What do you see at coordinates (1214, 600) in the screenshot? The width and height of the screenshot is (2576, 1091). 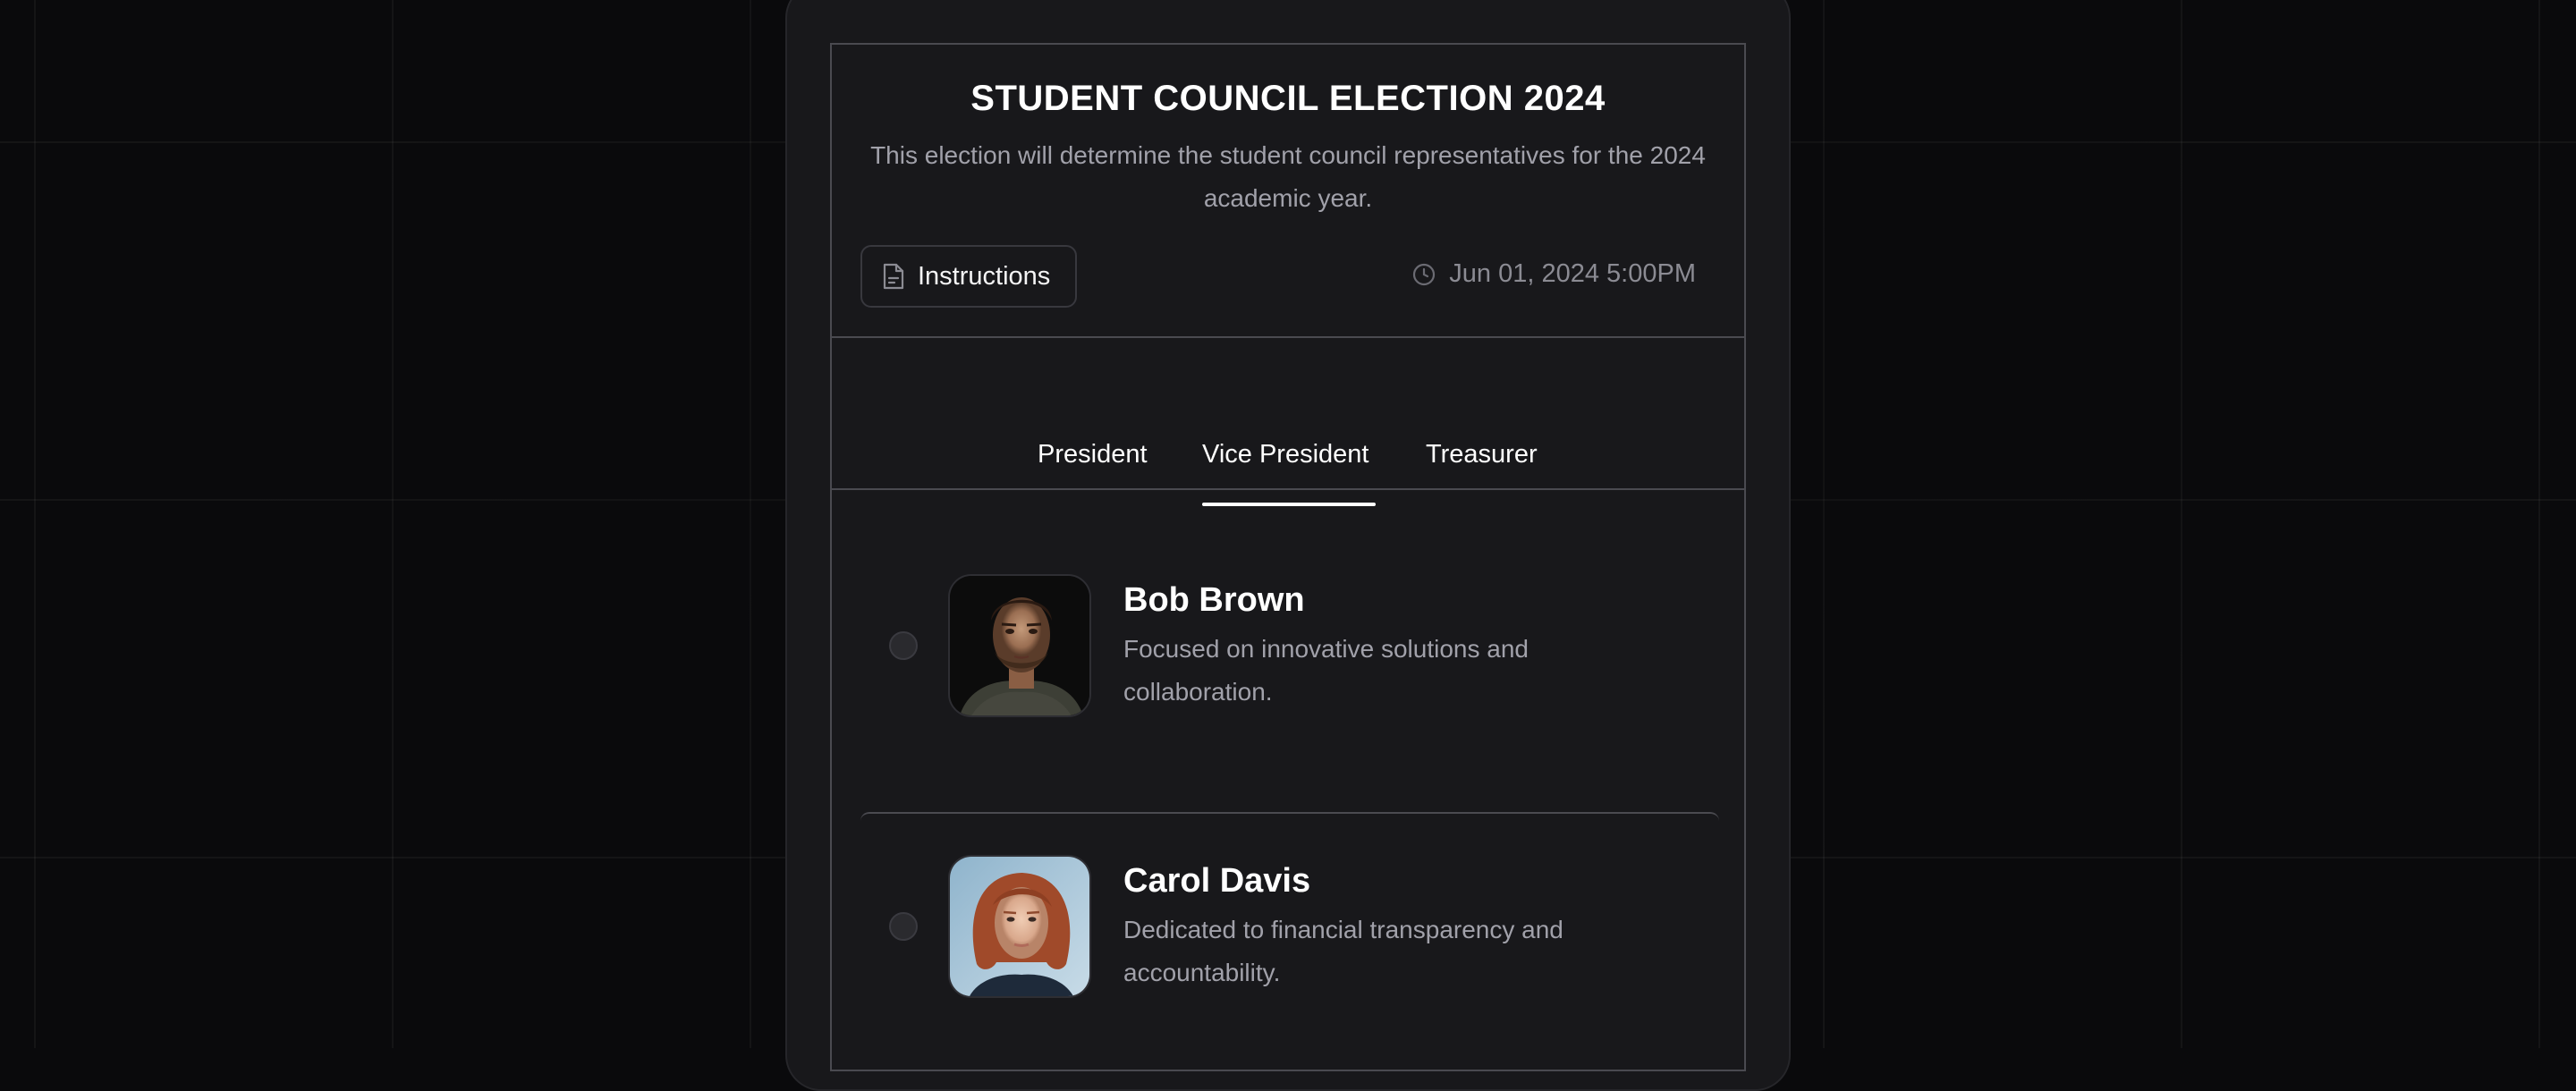 I see `candidate-name: Bob Brown` at bounding box center [1214, 600].